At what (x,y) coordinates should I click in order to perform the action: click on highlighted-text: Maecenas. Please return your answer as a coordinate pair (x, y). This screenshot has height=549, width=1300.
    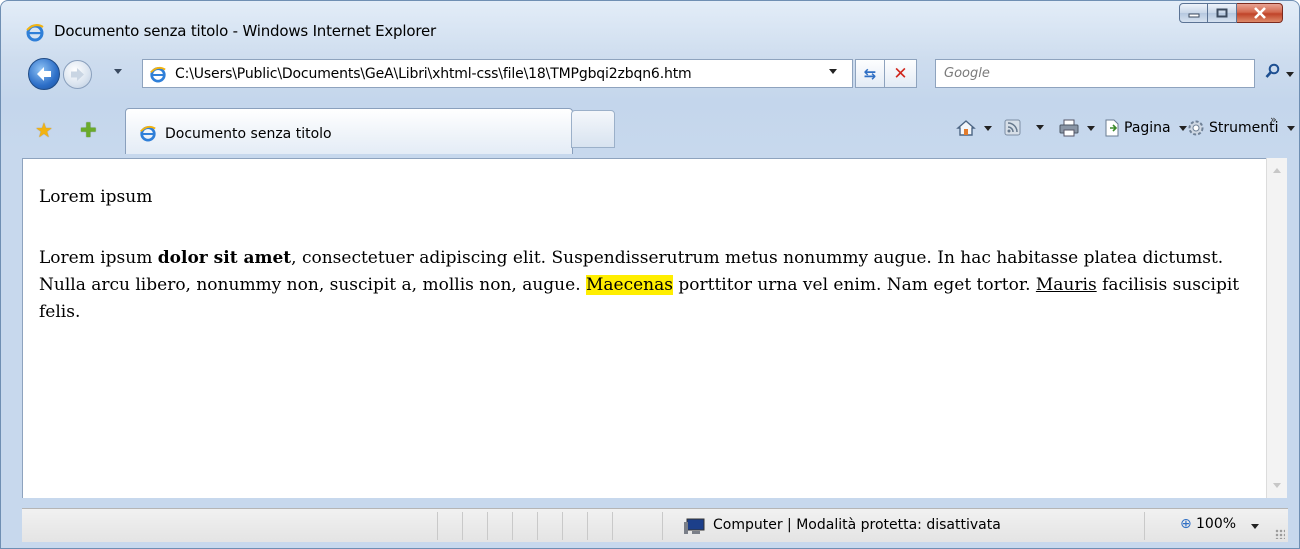
    Looking at the image, I should click on (629, 285).